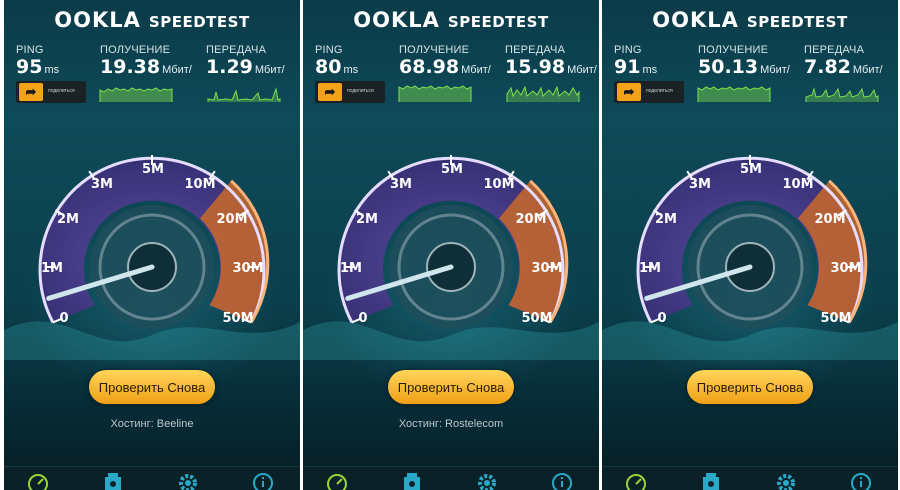 The image size is (900, 490). I want to click on download-value: 19.38, so click(130, 67).